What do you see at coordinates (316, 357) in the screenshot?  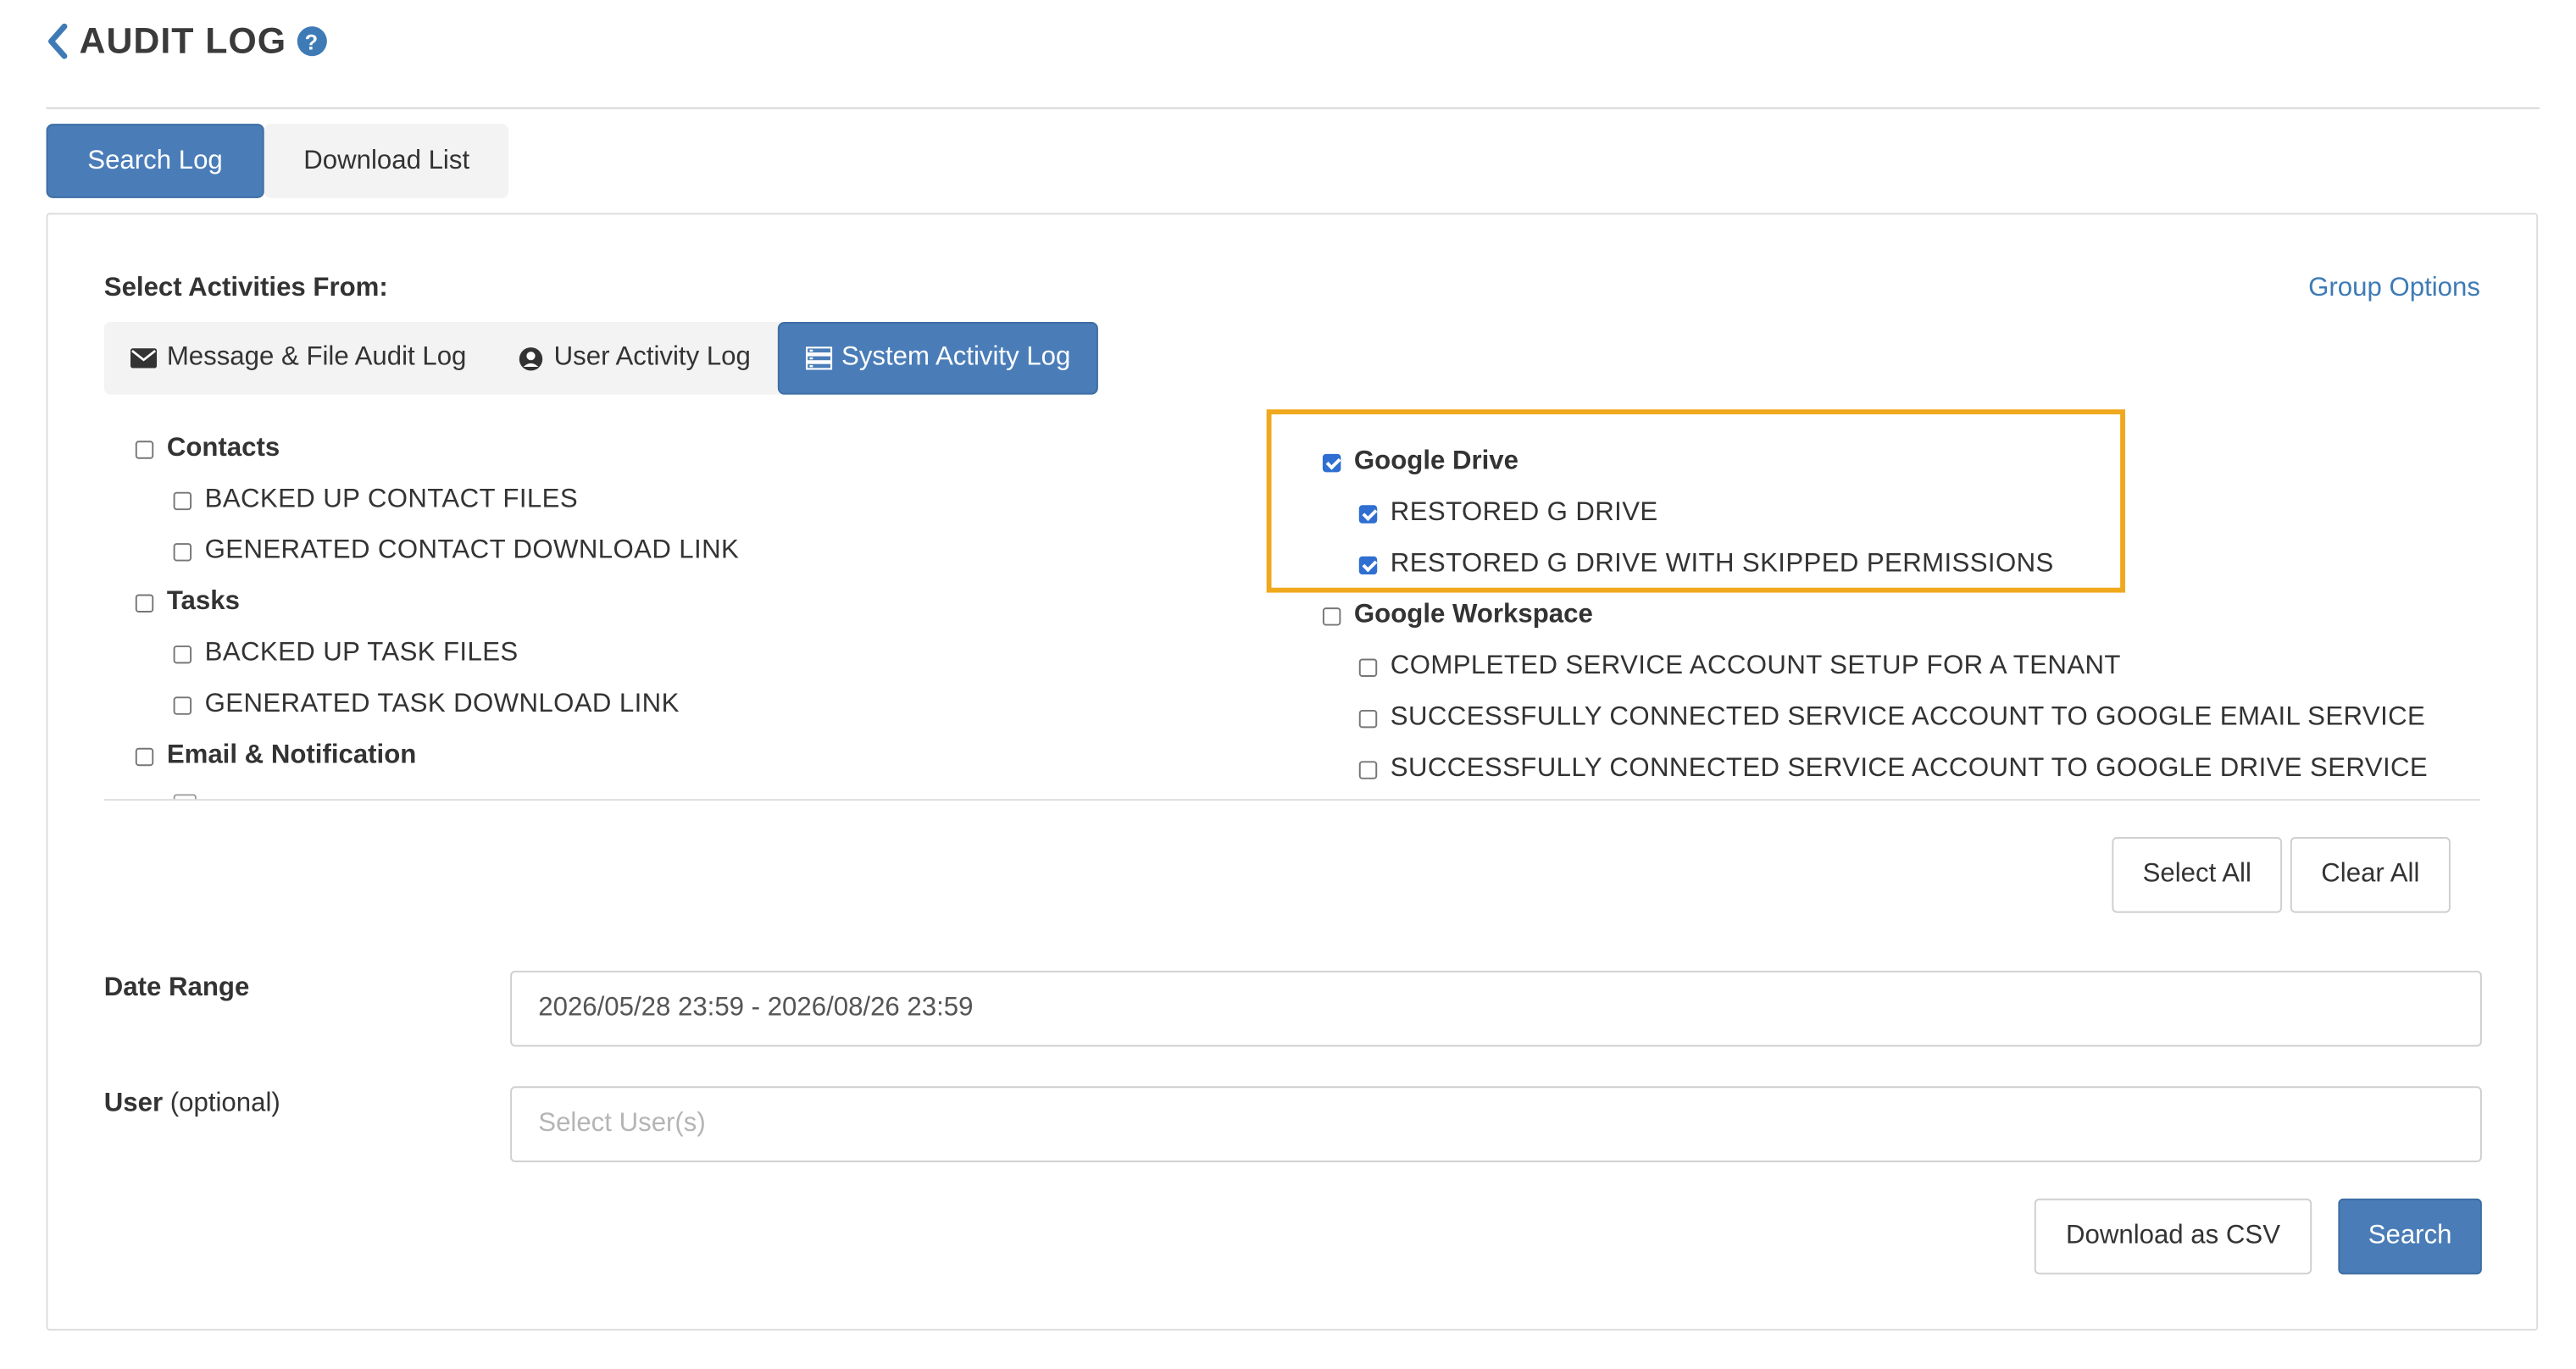 I see `tab-label: Message & File Audit Log` at bounding box center [316, 357].